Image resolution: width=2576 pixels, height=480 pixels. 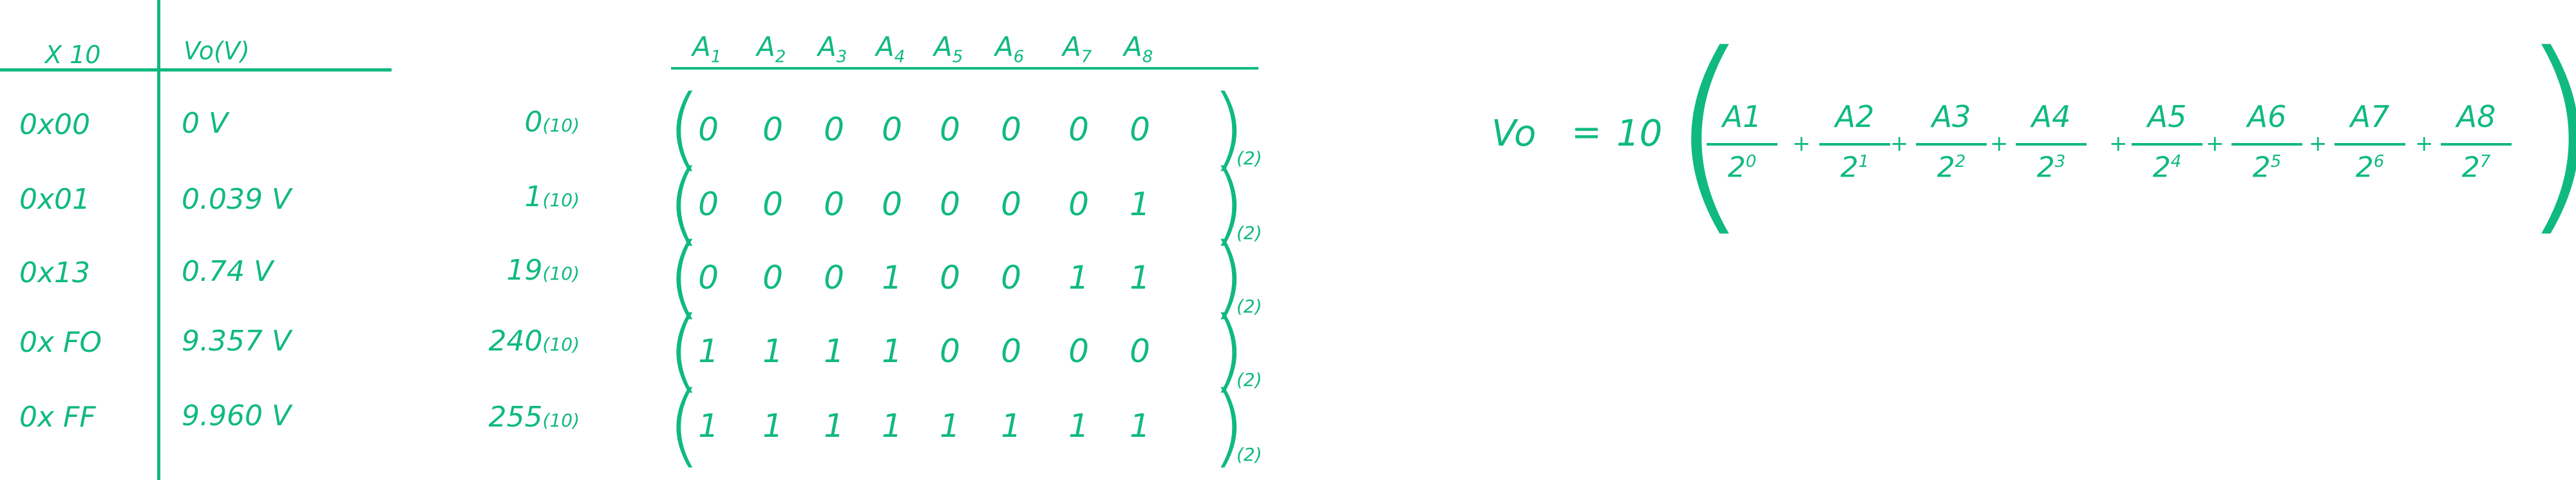 What do you see at coordinates (1010, 50) in the screenshot?
I see `matrix-column-header: A6` at bounding box center [1010, 50].